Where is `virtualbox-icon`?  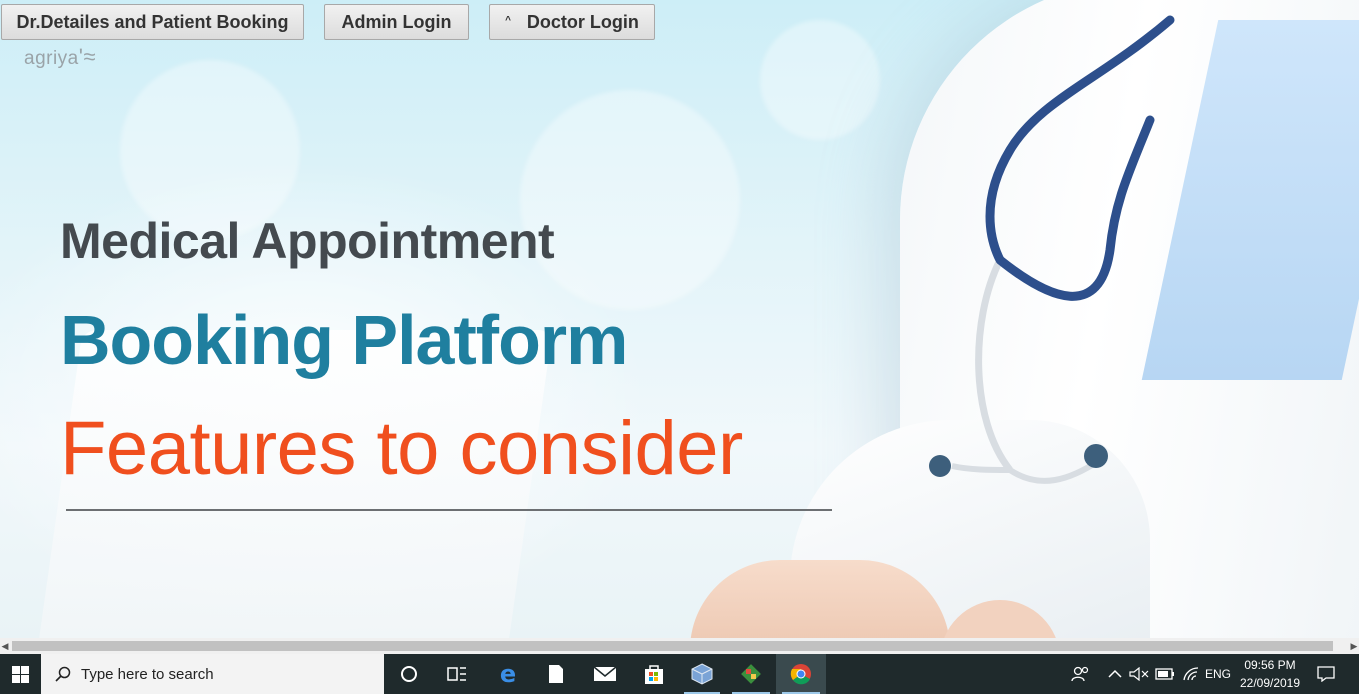 virtualbox-icon is located at coordinates (702, 674).